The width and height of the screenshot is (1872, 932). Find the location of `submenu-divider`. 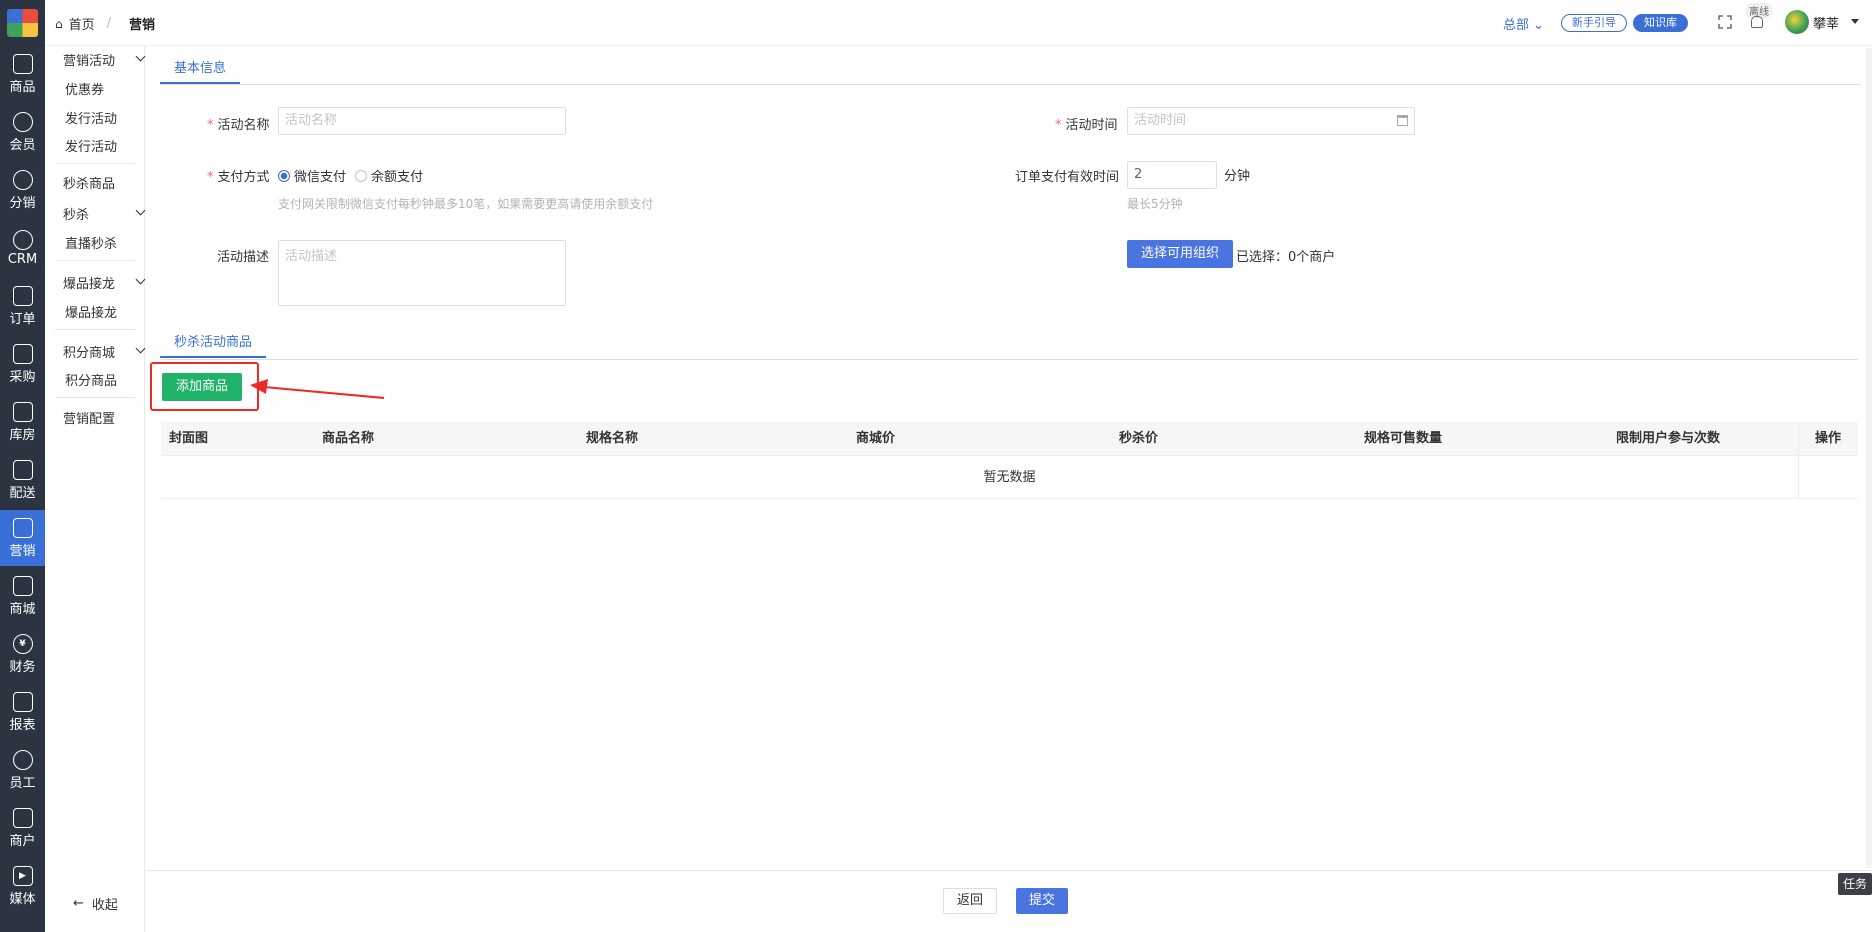

submenu-divider is located at coordinates (95, 163).